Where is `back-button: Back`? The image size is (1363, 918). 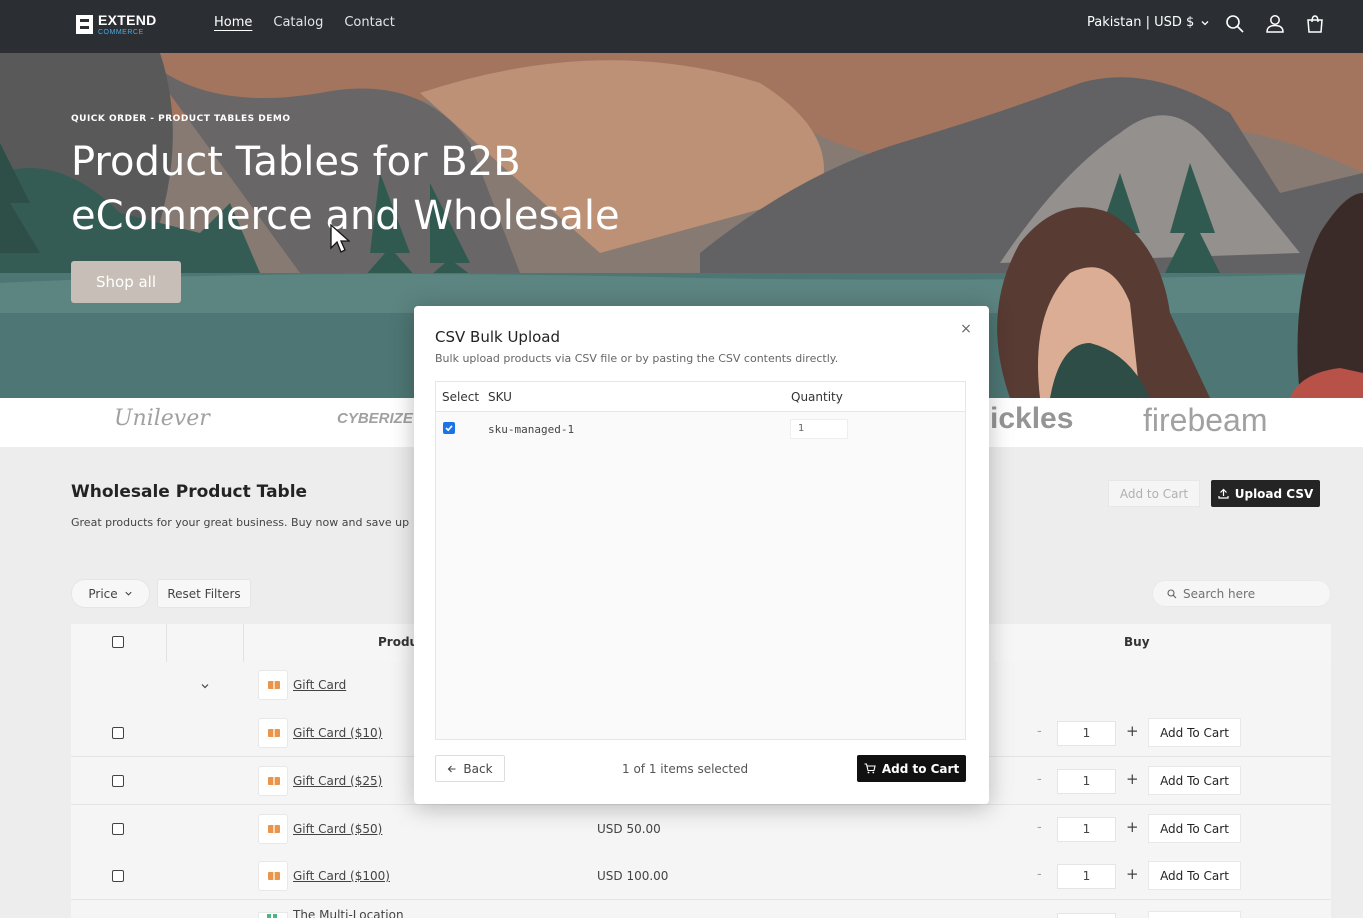
back-button: Back is located at coordinates (470, 768).